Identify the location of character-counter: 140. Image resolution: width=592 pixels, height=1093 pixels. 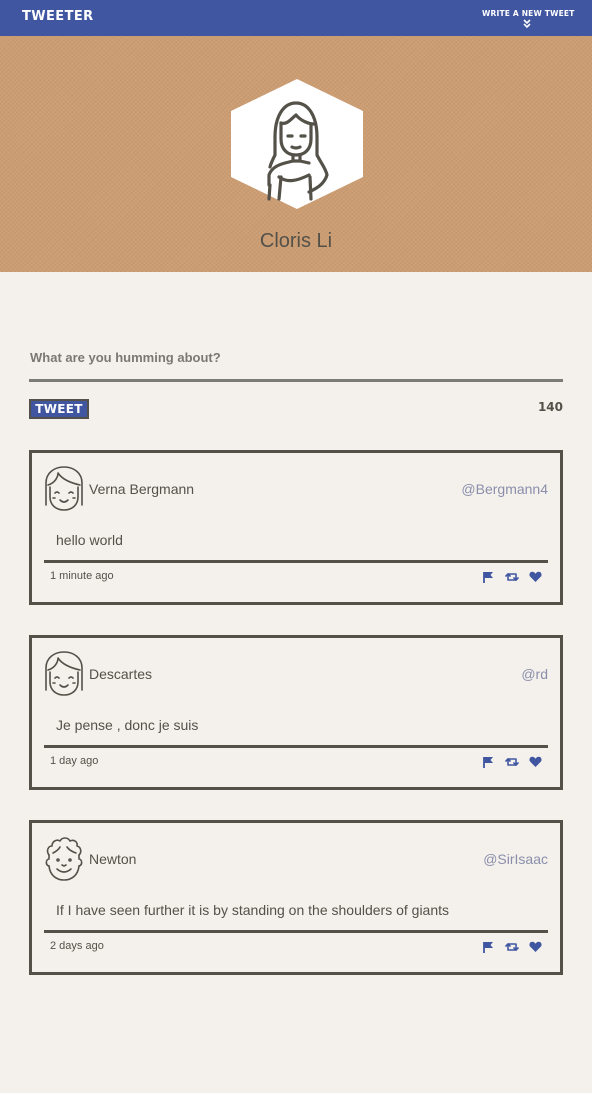
(550, 407).